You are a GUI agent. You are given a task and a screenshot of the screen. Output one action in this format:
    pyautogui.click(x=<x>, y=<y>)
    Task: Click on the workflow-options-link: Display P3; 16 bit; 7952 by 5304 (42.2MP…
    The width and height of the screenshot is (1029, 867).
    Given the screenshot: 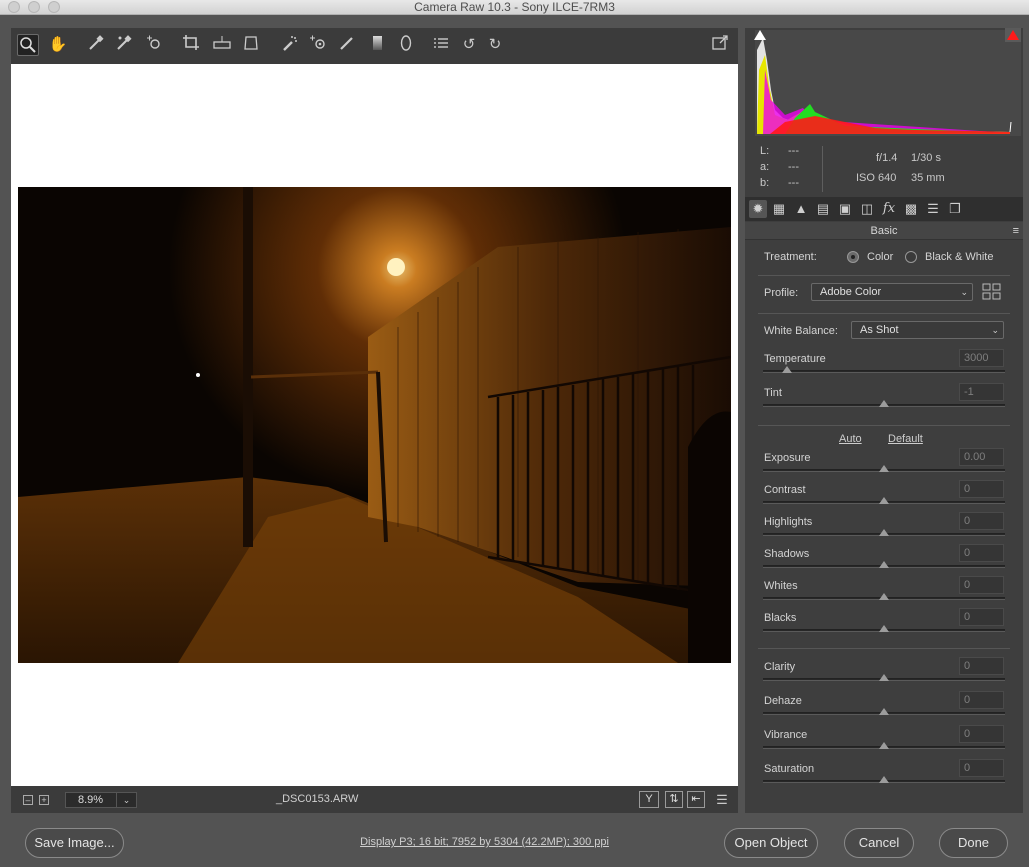 What is the action you would take?
    pyautogui.click(x=484, y=842)
    